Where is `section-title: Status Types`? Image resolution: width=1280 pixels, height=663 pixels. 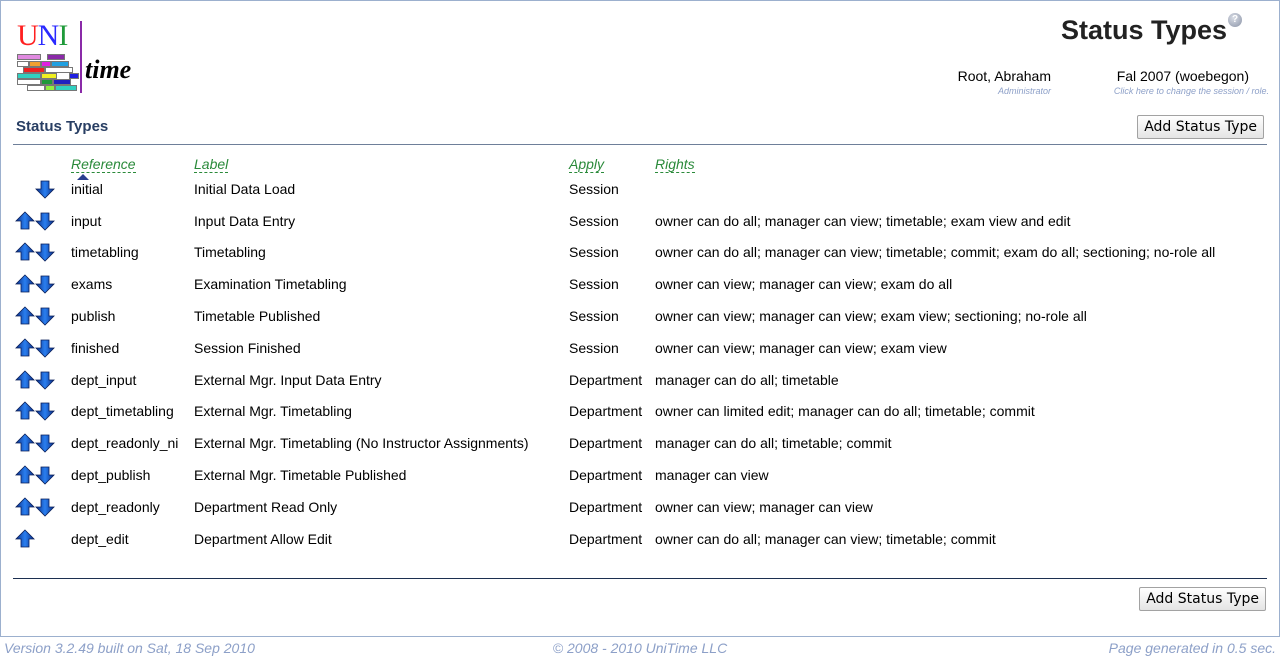
section-title: Status Types is located at coordinates (62, 126).